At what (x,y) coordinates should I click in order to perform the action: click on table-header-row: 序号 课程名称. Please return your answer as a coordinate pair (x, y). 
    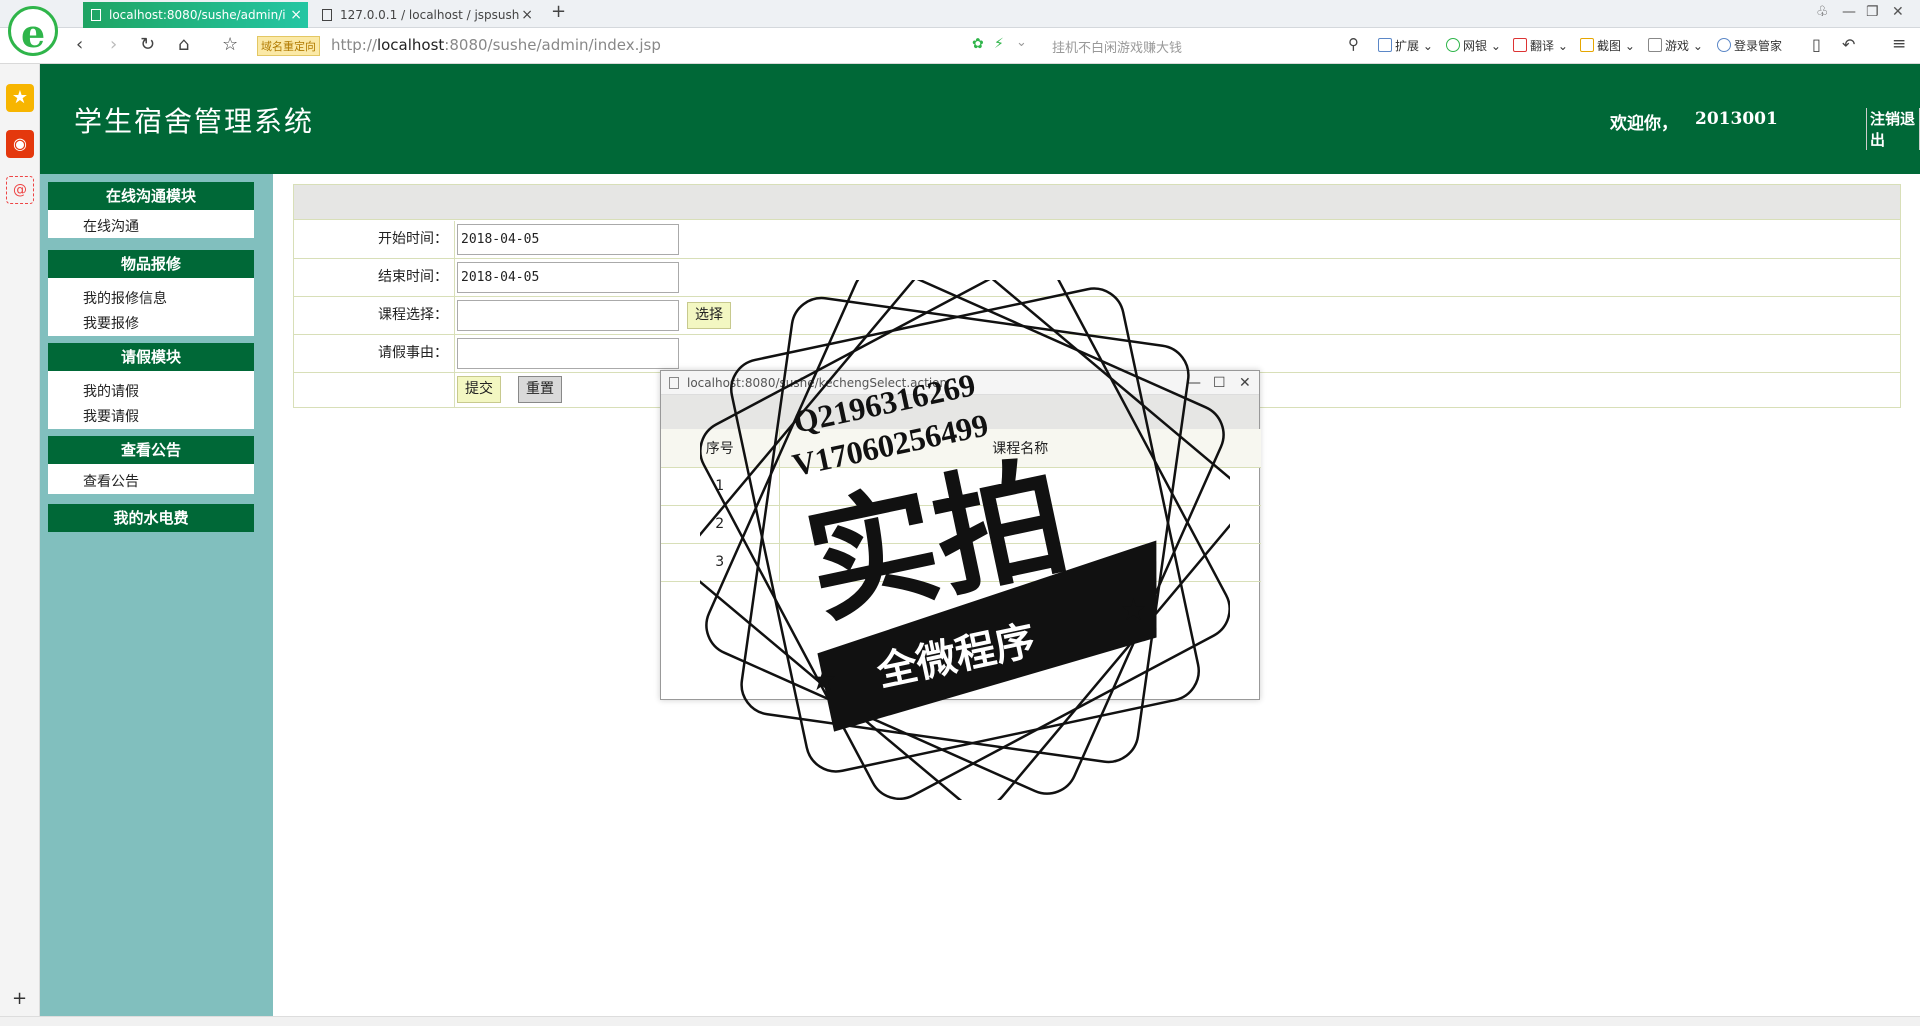
    Looking at the image, I should click on (961, 448).